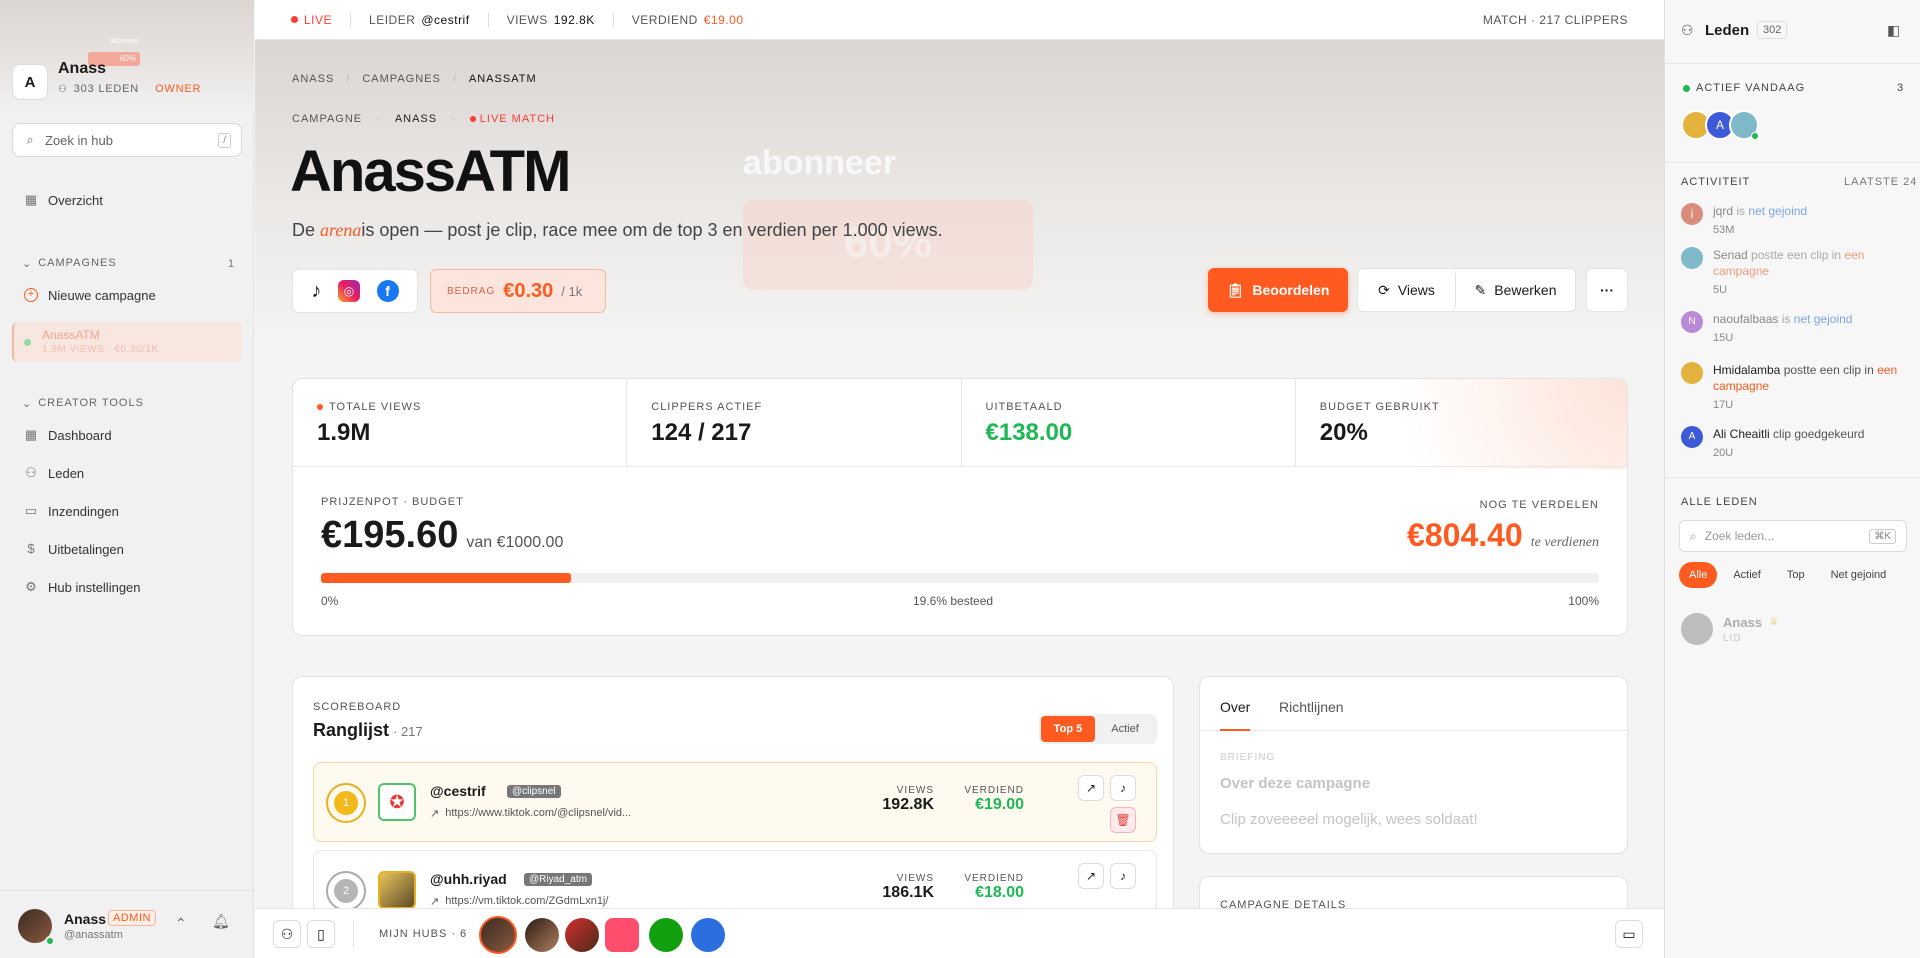 Image resolution: width=1920 pixels, height=958 pixels. What do you see at coordinates (1796, 220) in the screenshot?
I see `activity-item: j jqrd is net gejoind 53M` at bounding box center [1796, 220].